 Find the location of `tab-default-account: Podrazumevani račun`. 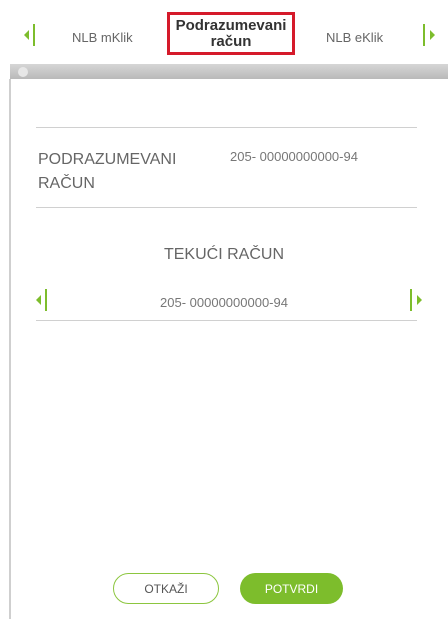

tab-default-account: Podrazumevani račun is located at coordinates (231, 33).